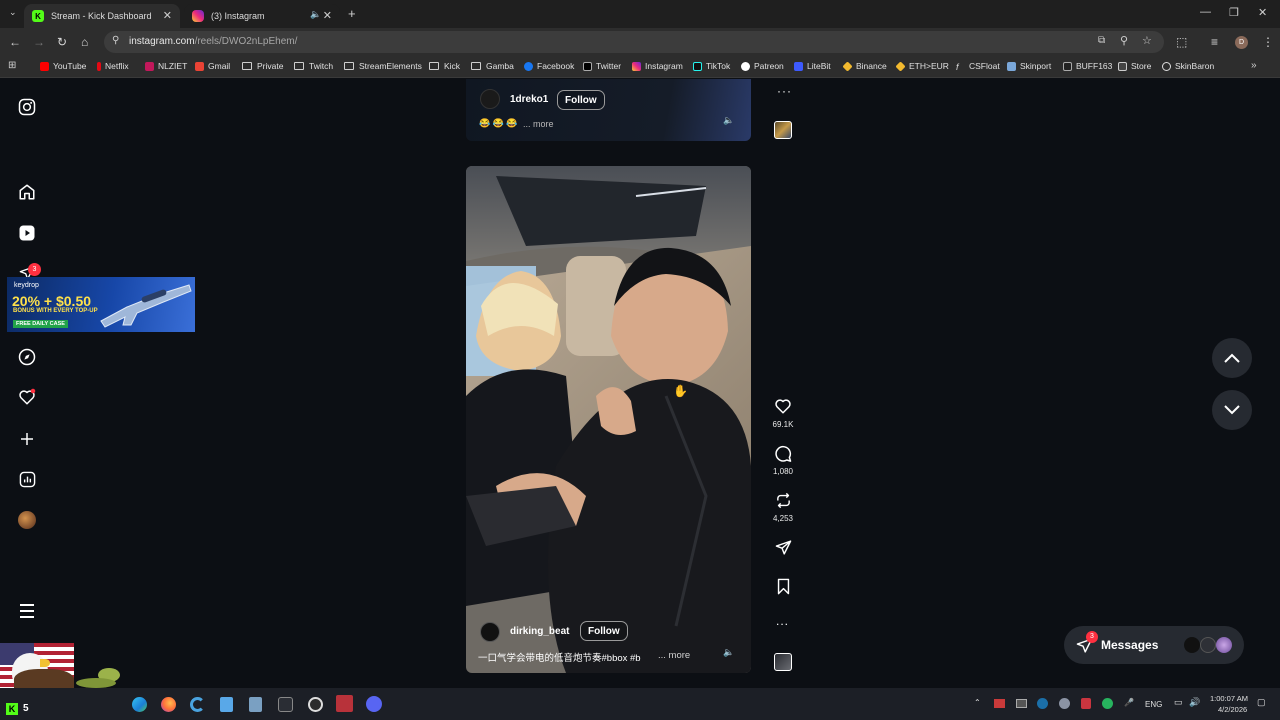 The width and height of the screenshot is (1280, 720). Describe the element at coordinates (166, 66) in the screenshot. I see `bookmark-nlziet: NLZIET` at that location.